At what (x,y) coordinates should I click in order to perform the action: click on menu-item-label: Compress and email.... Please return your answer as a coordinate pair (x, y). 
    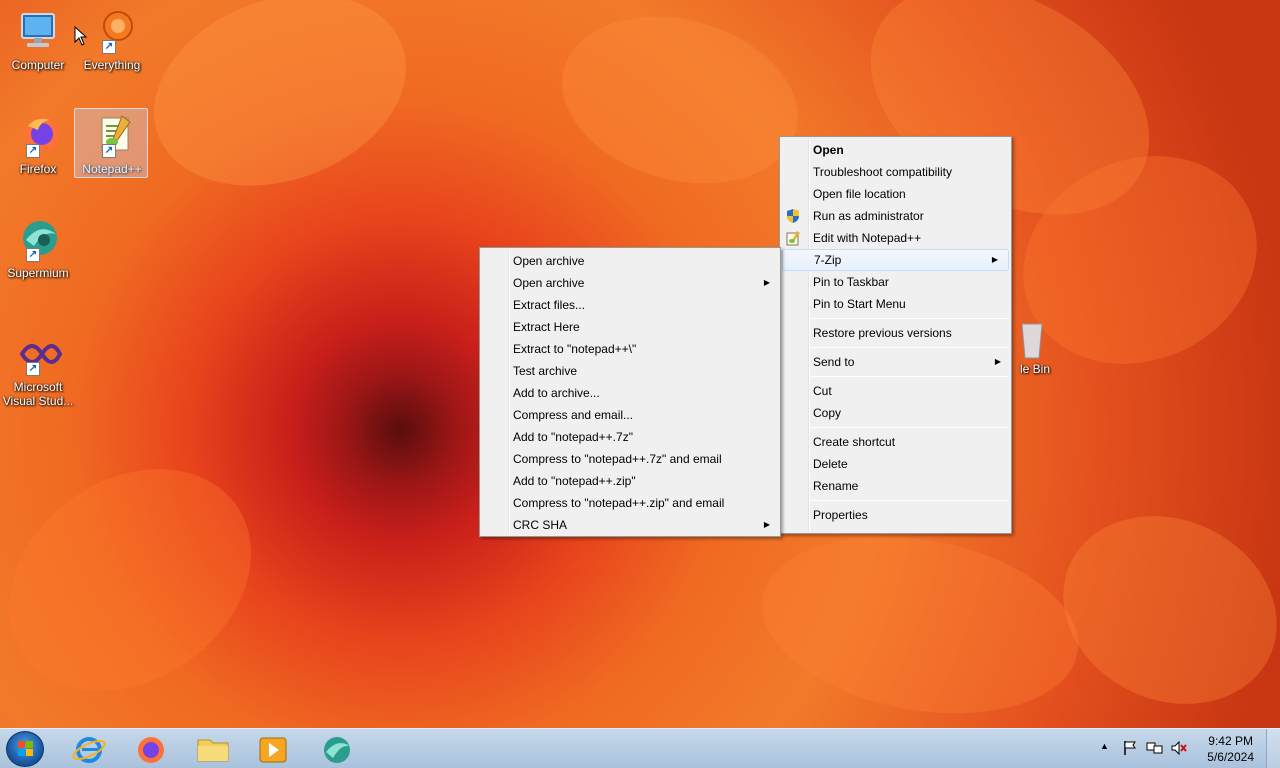
    Looking at the image, I should click on (573, 415).